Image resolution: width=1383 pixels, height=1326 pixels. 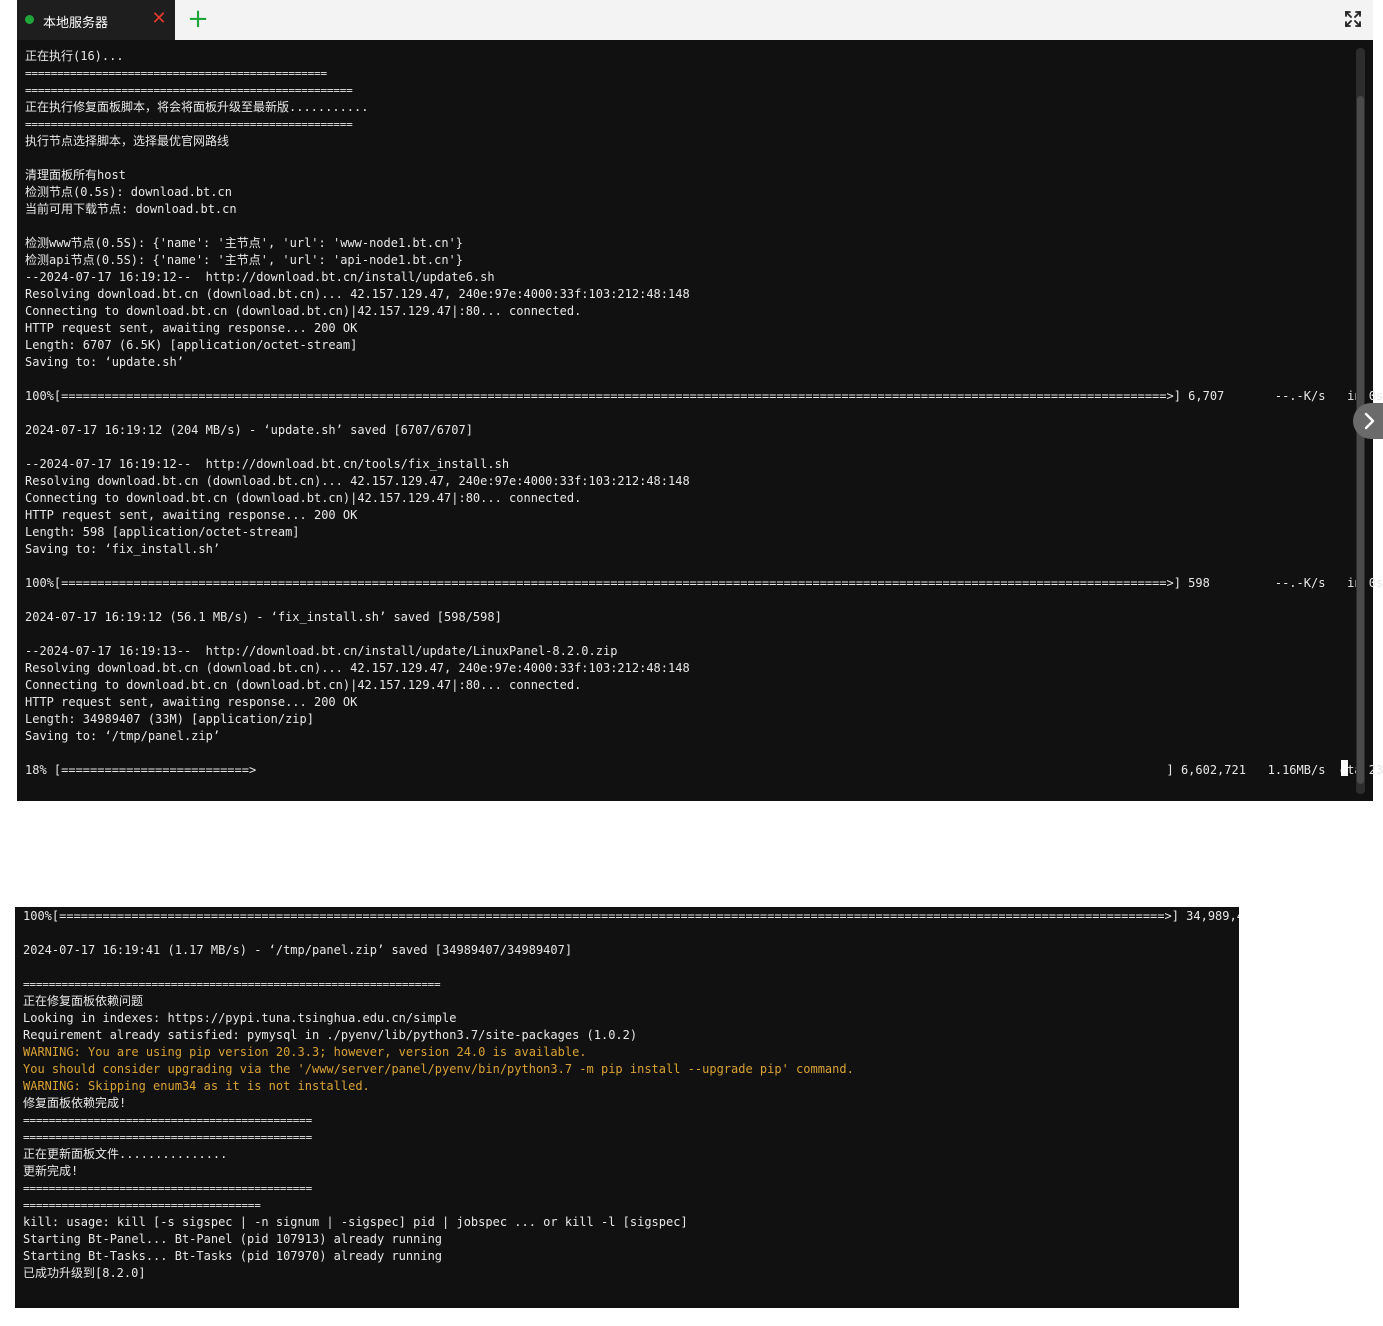 What do you see at coordinates (123, 736) in the screenshot?
I see `terminal-line: Saving to: ‘/tmp/panel.zip’` at bounding box center [123, 736].